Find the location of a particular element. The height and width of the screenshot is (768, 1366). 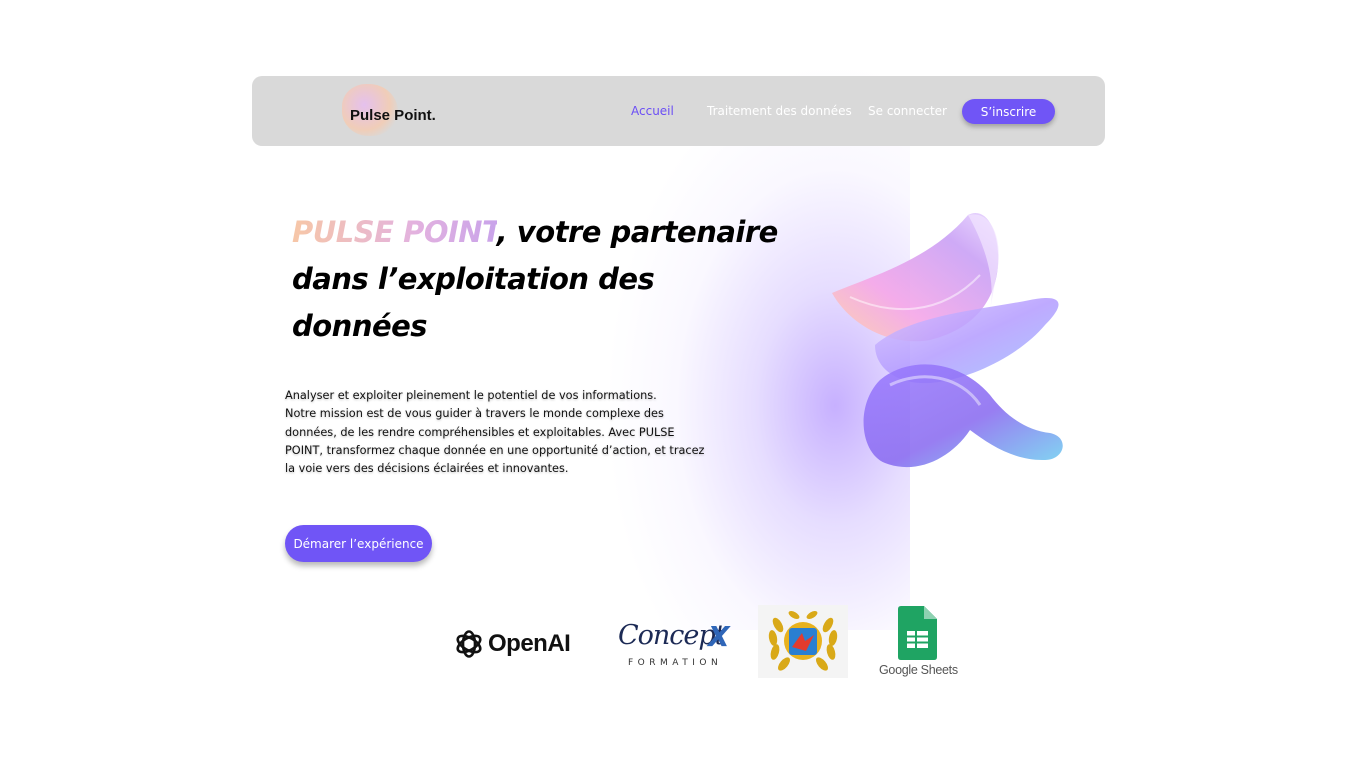

hero-title-line3: données is located at coordinates (360, 326).